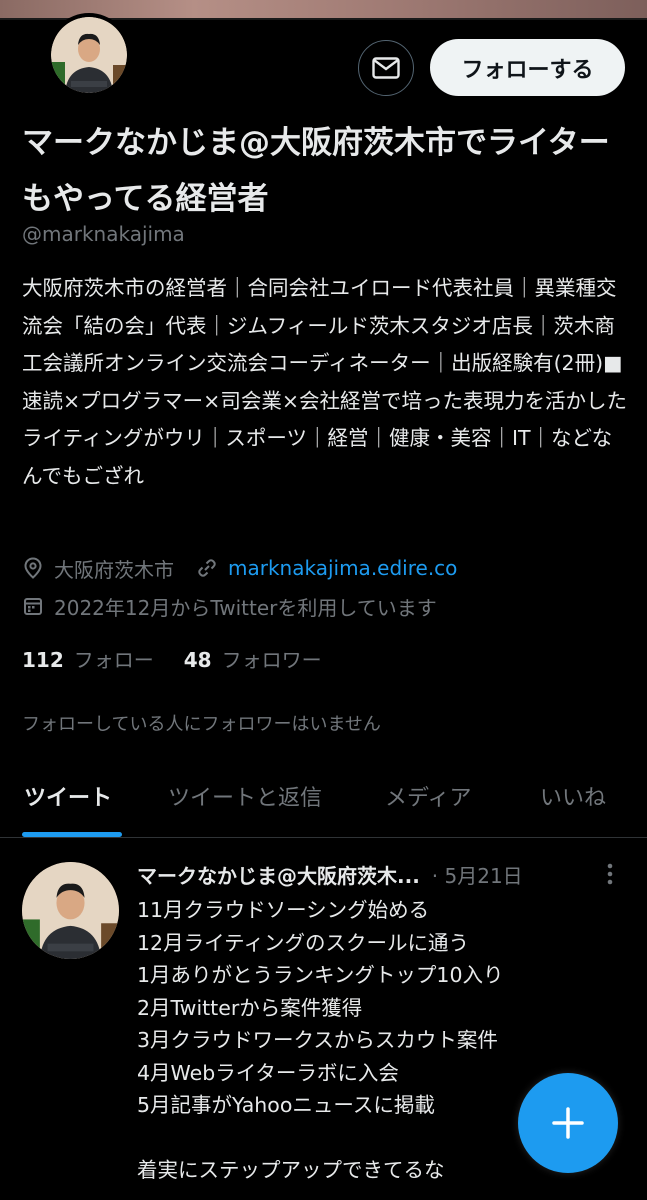 Image resolution: width=647 pixels, height=1200 pixels. I want to click on mutual-followers-note: フォローしている人にフォロワーはいません, so click(201, 724).